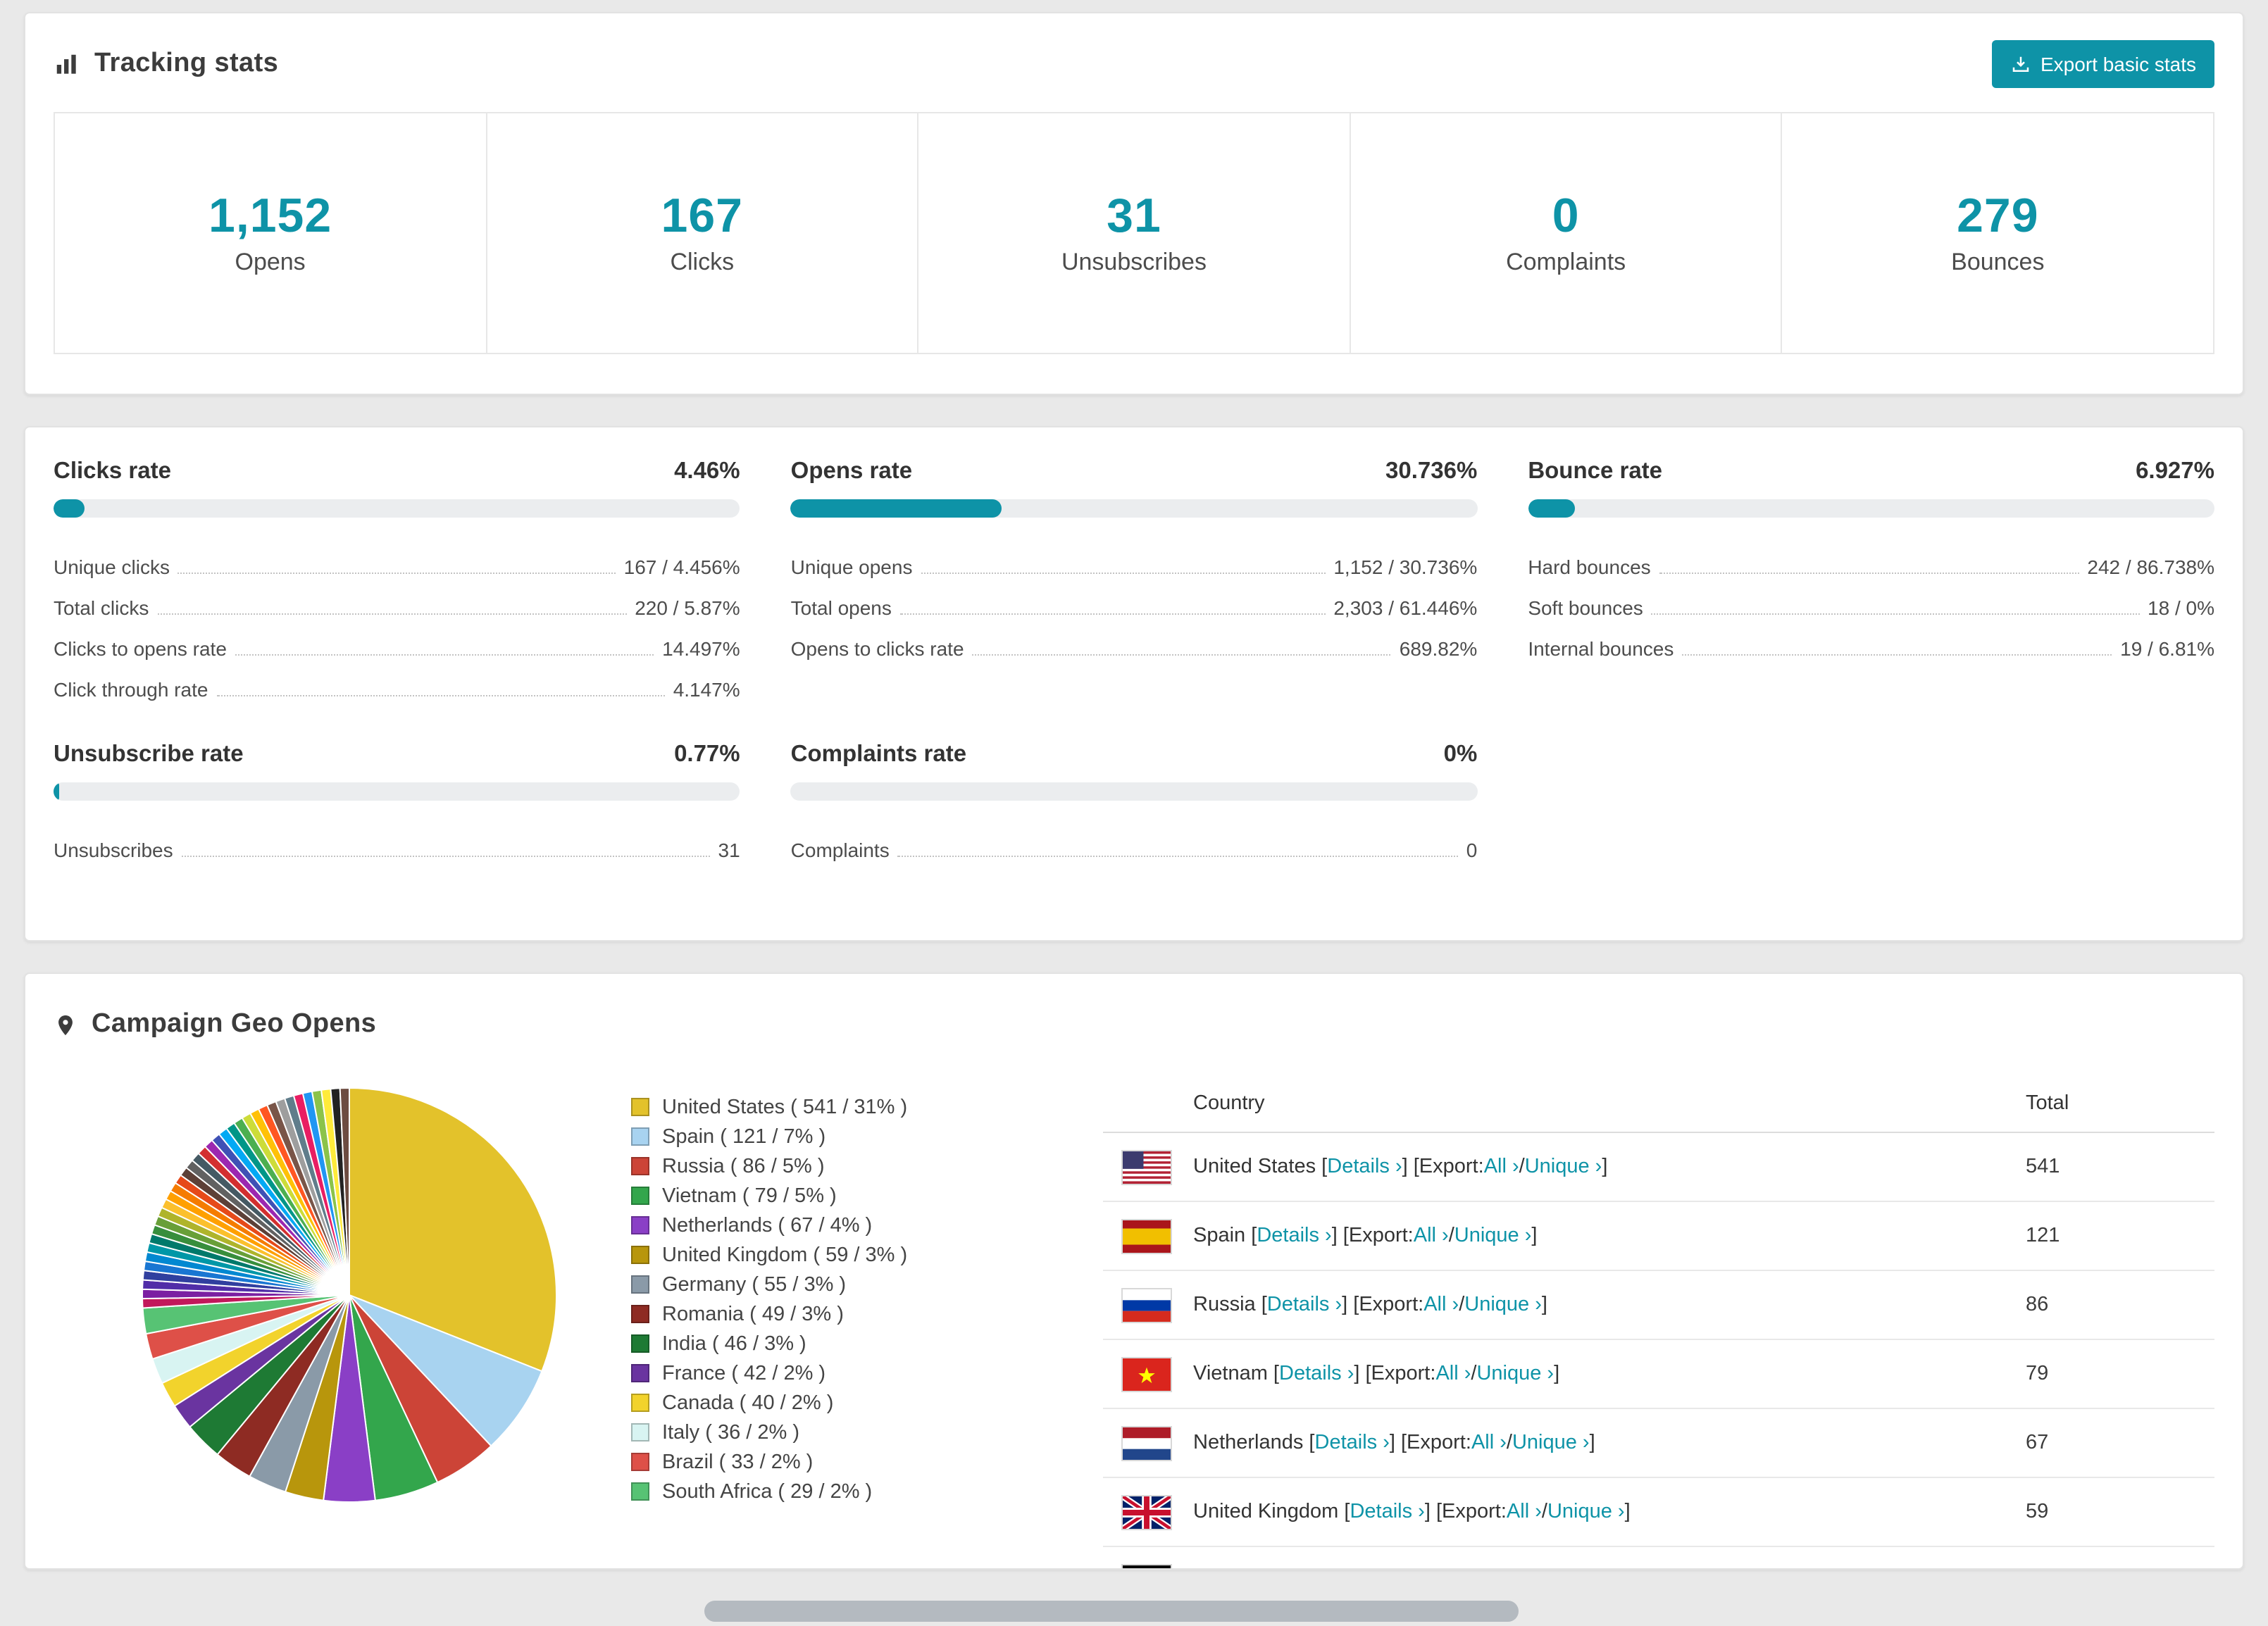 This screenshot has height=1626, width=2268. I want to click on stat-bounces: 279 Bounces, so click(1998, 233).